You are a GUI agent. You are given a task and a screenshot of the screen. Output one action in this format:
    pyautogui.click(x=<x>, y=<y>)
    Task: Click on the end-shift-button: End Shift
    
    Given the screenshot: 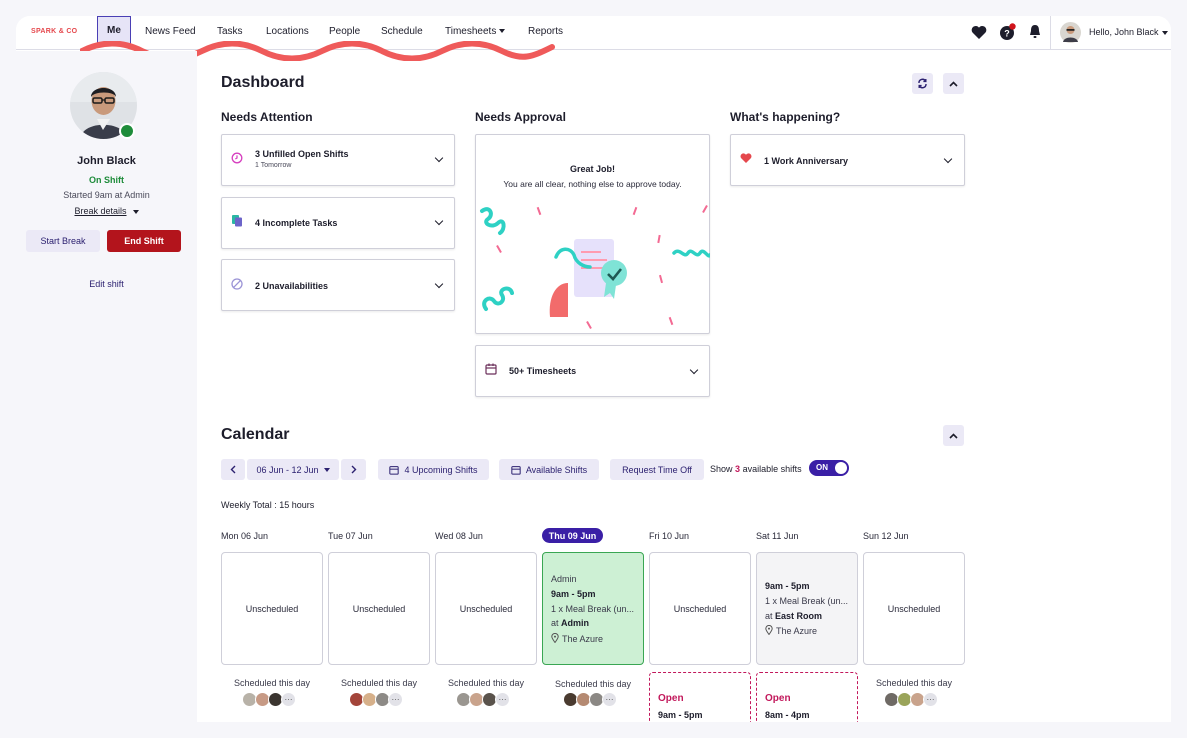 What is the action you would take?
    pyautogui.click(x=144, y=241)
    